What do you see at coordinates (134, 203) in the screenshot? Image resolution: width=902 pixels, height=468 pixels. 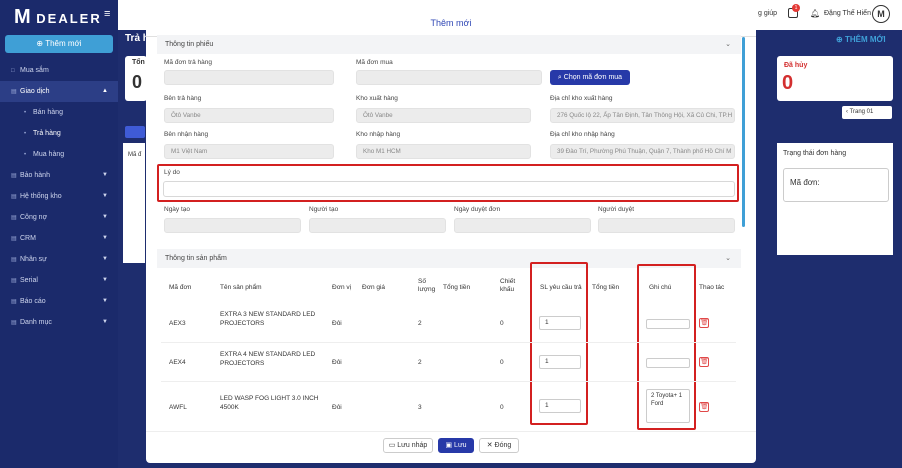 I see `list-panel` at bounding box center [134, 203].